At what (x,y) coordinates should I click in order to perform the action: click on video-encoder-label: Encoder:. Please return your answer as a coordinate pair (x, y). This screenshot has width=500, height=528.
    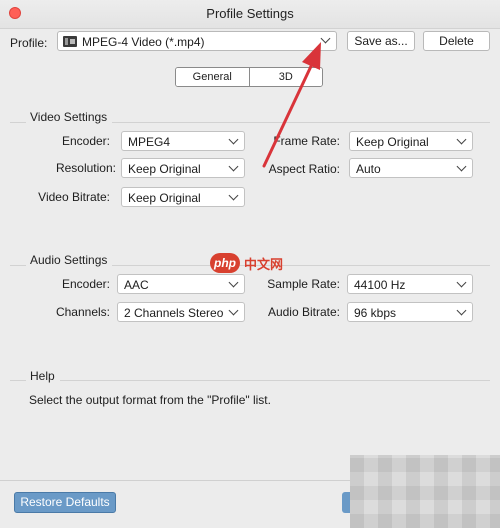
    Looking at the image, I should click on (85, 141).